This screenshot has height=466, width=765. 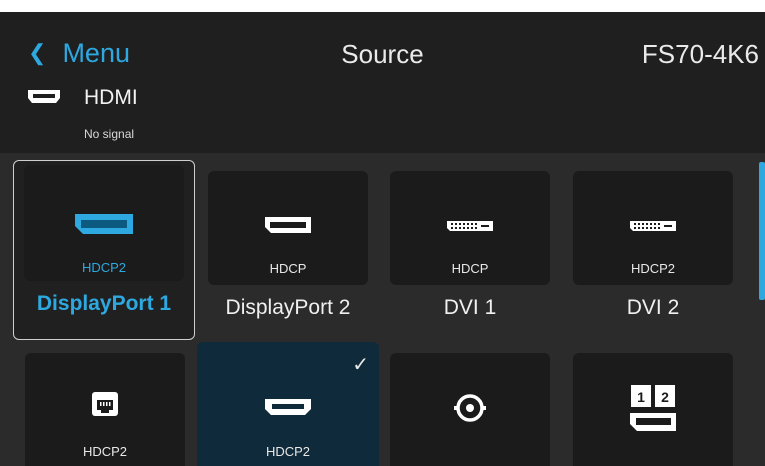 I want to click on source-tile-hdmi: ✓ HDCP2, so click(x=288, y=404).